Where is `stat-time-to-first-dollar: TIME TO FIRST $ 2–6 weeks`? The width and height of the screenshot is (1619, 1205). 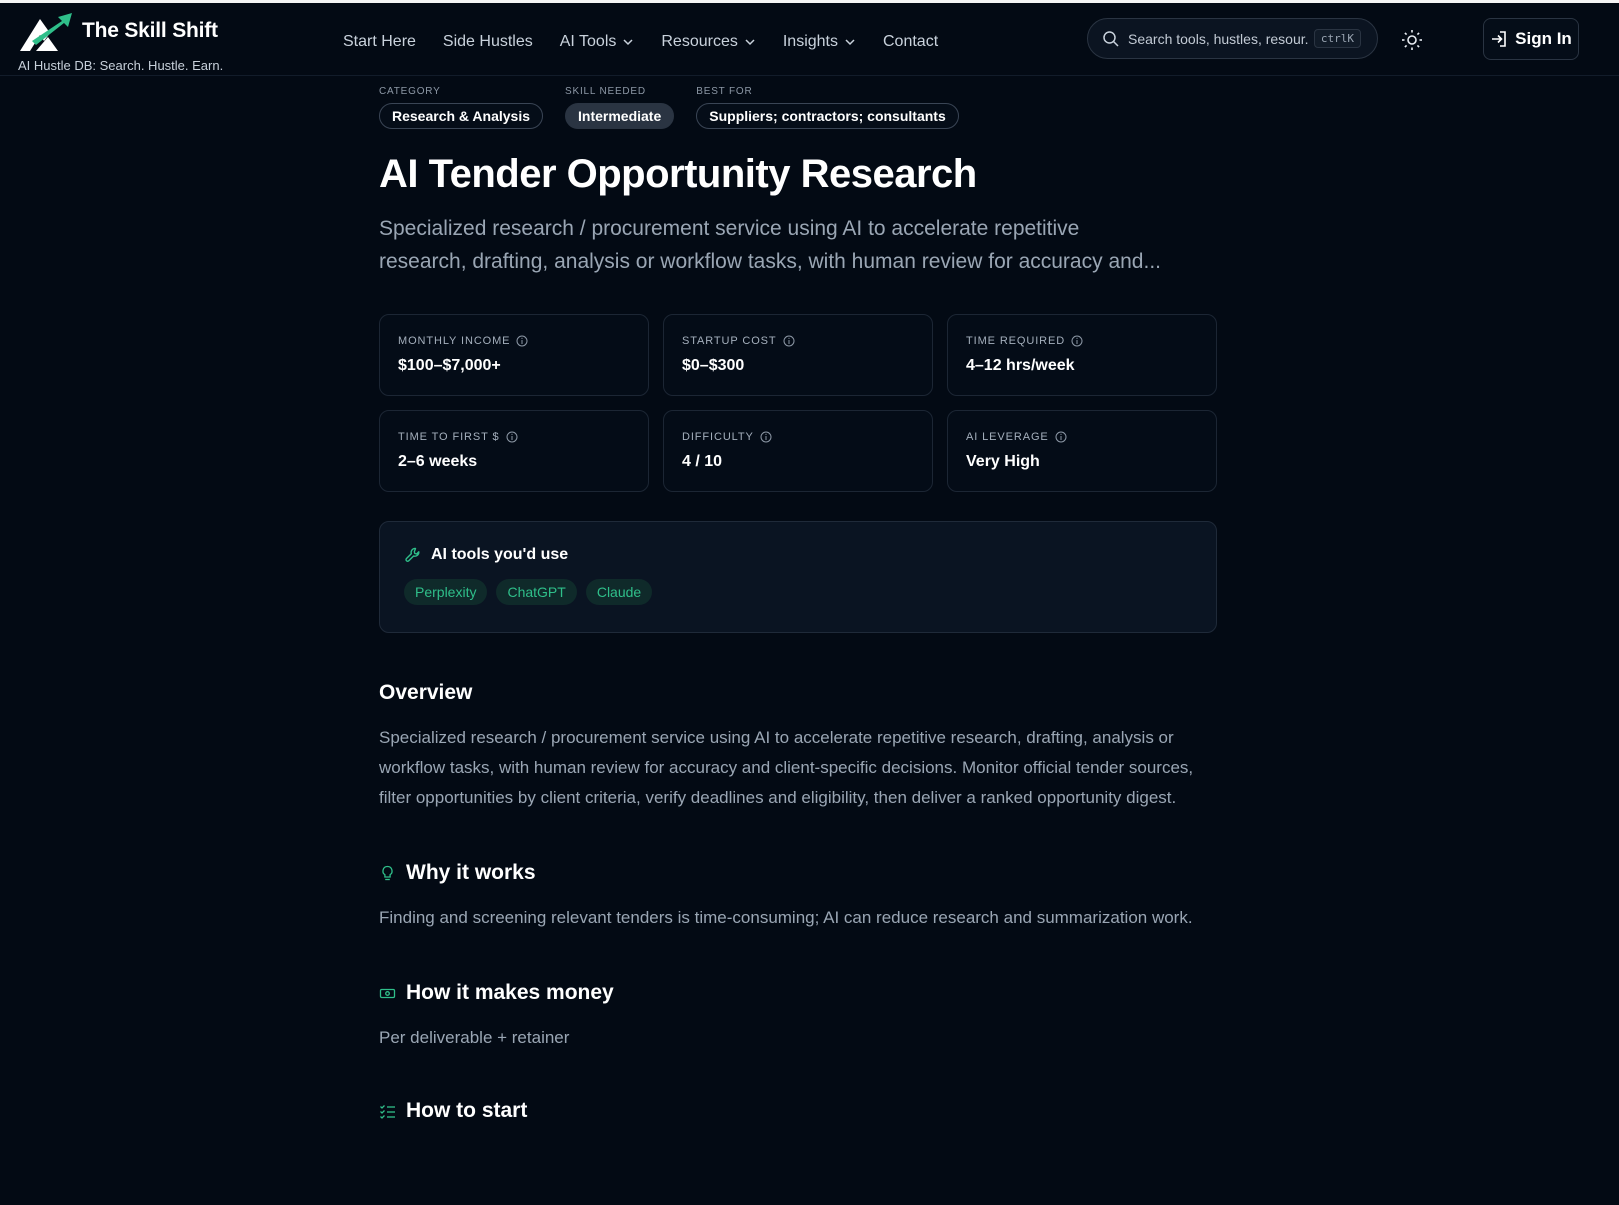 stat-time-to-first-dollar: TIME TO FIRST $ 2–6 weeks is located at coordinates (514, 451).